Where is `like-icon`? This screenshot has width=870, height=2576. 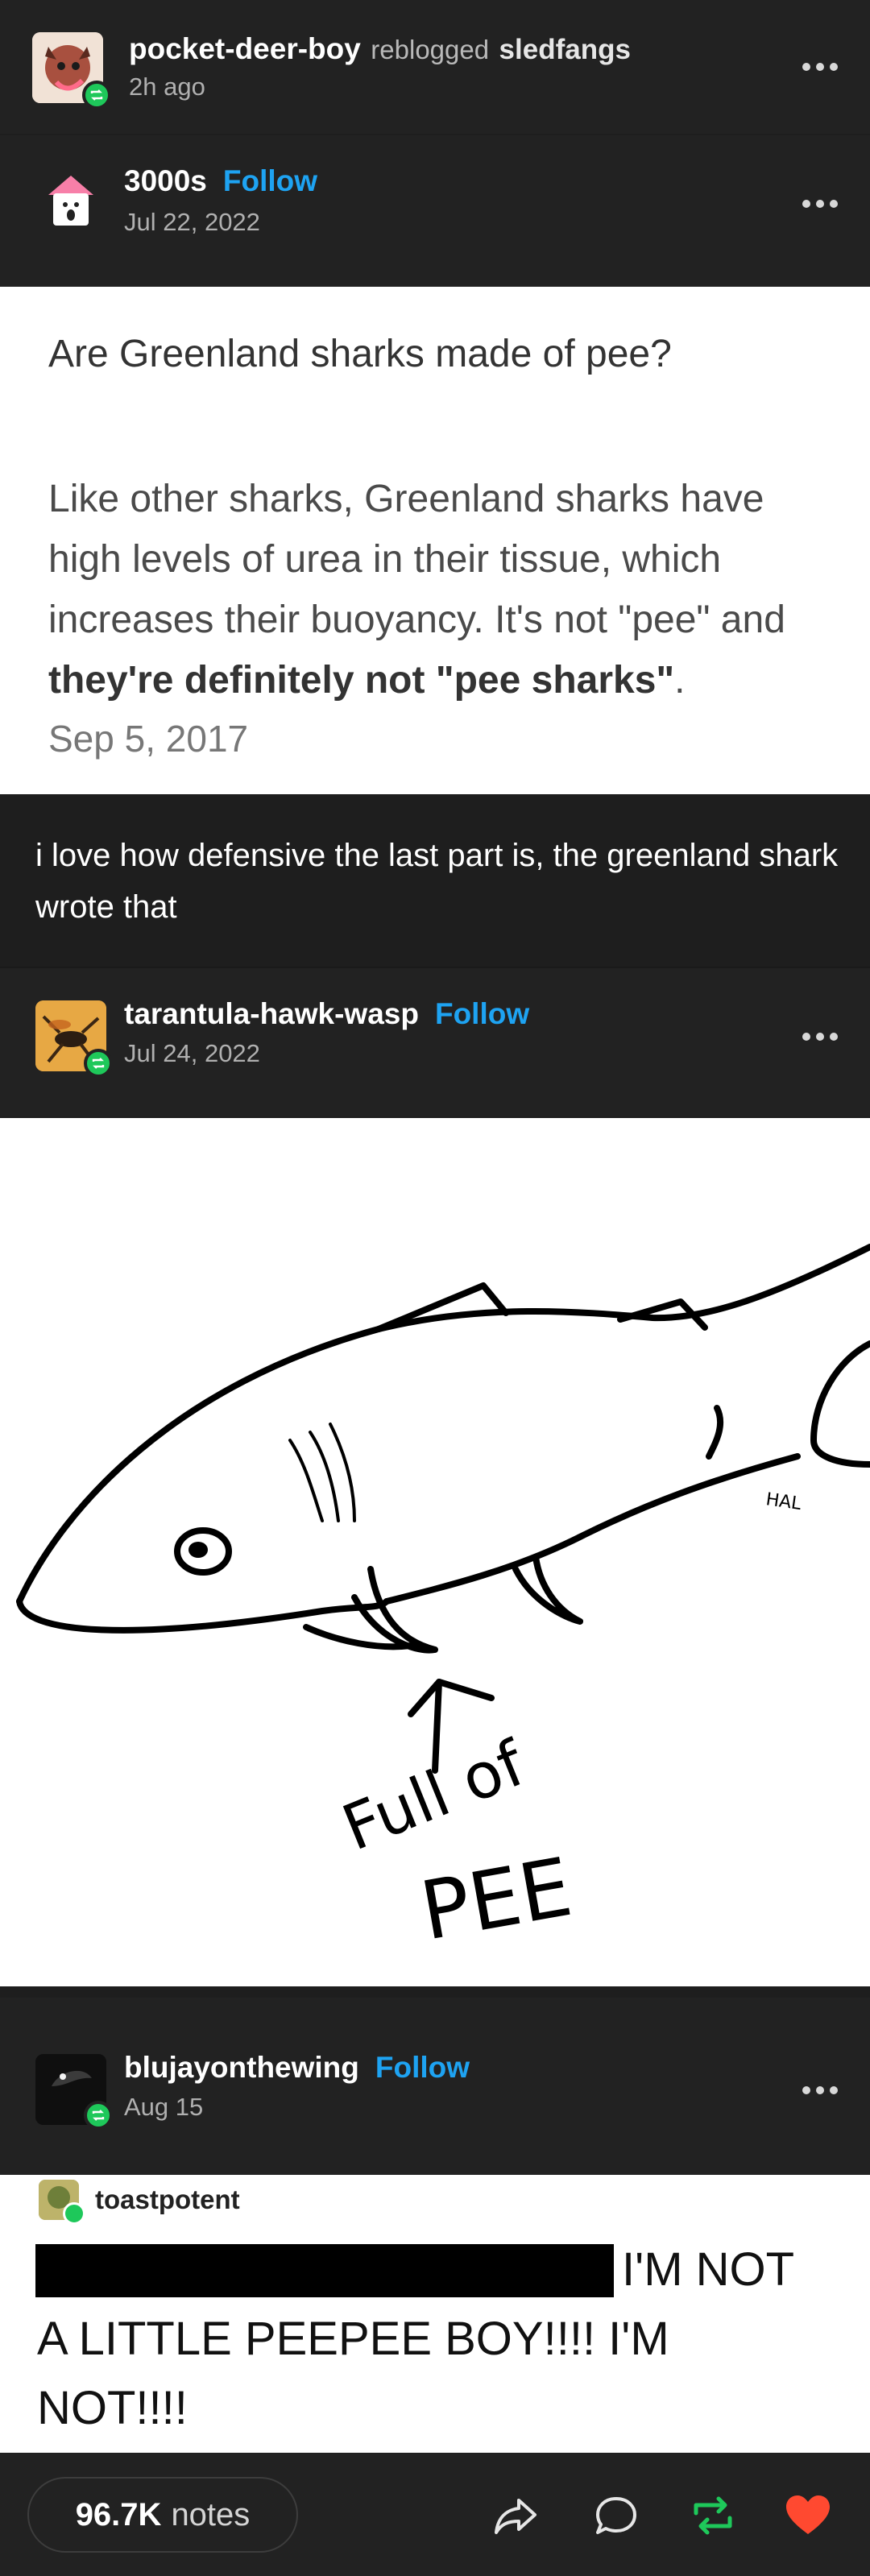
like-icon is located at coordinates (808, 2515).